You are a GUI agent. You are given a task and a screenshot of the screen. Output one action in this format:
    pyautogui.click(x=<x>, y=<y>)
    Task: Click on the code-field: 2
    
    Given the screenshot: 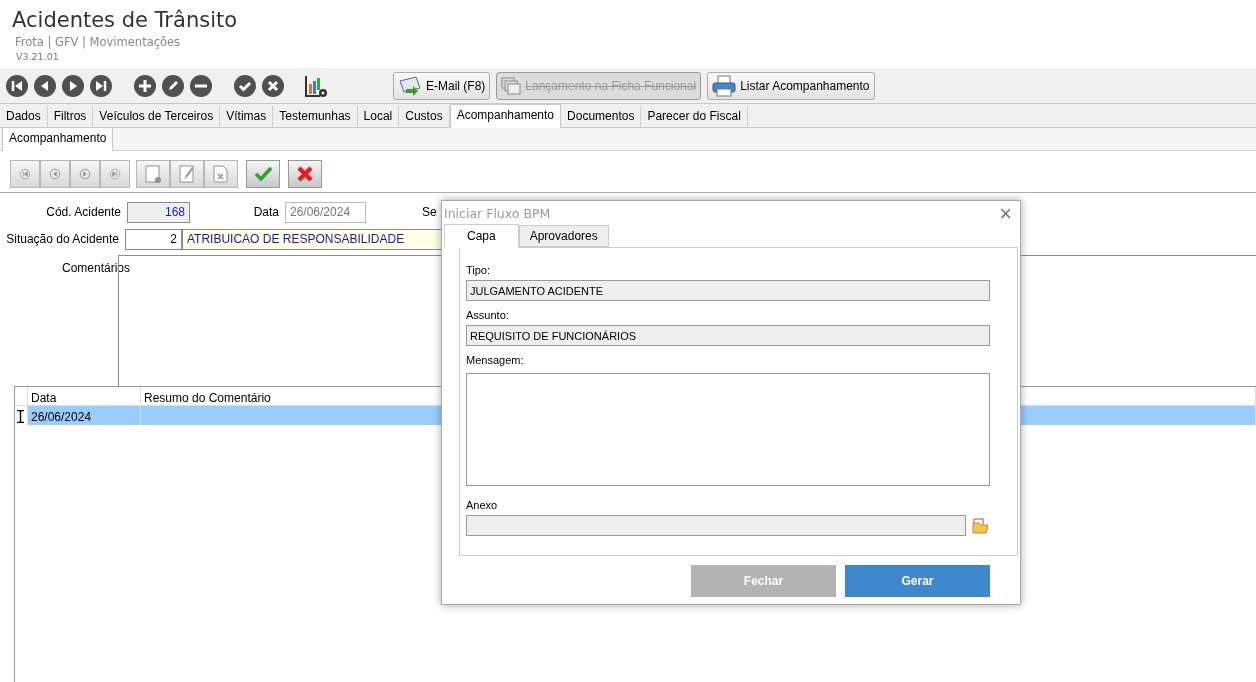 What is the action you would take?
    pyautogui.click(x=153, y=239)
    